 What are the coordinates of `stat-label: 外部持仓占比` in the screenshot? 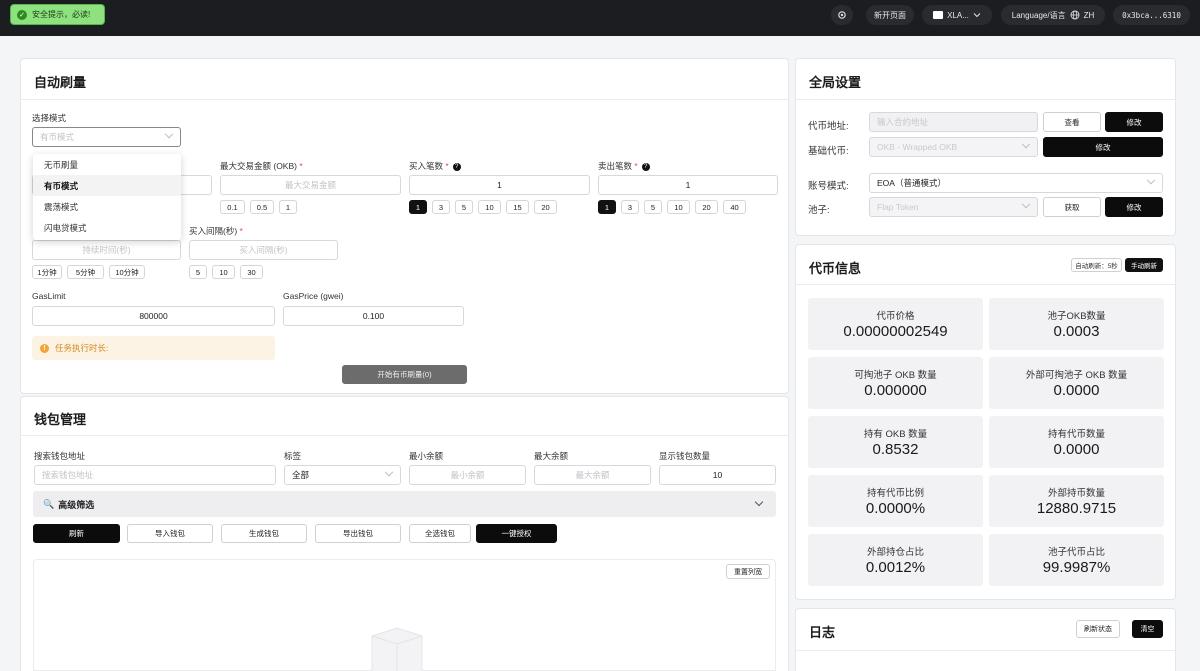 It's located at (895, 552).